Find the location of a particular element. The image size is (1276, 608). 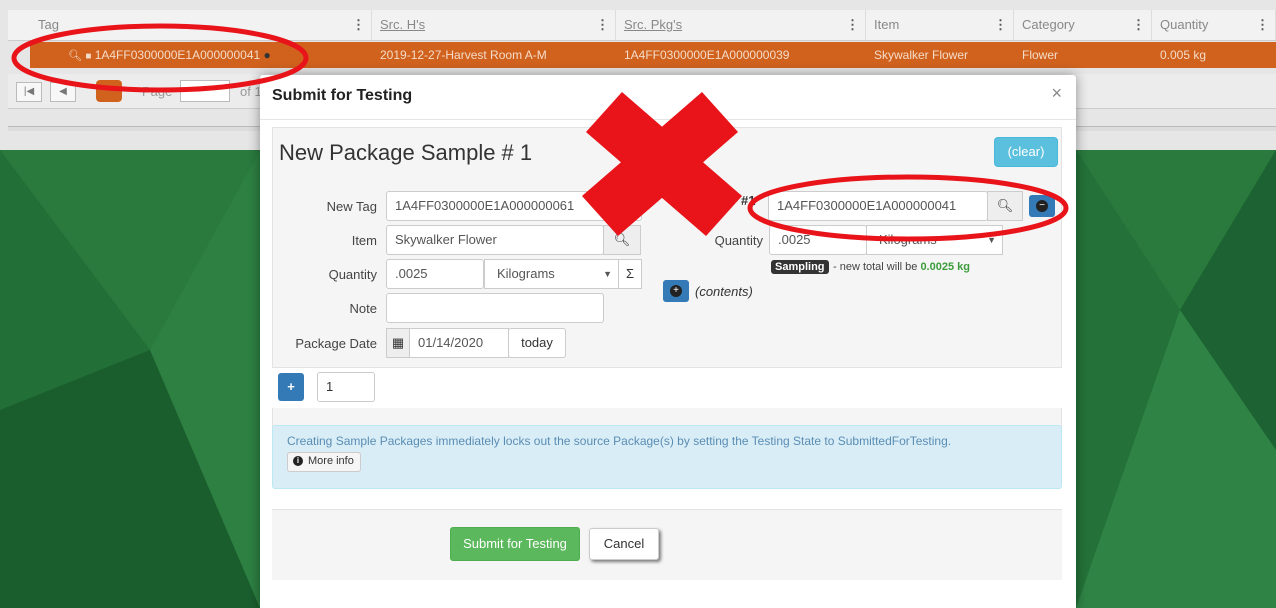

row-tag: 🔍︎ ■ 1A4FF0300000E1A000000041 ● is located at coordinates (169, 55).